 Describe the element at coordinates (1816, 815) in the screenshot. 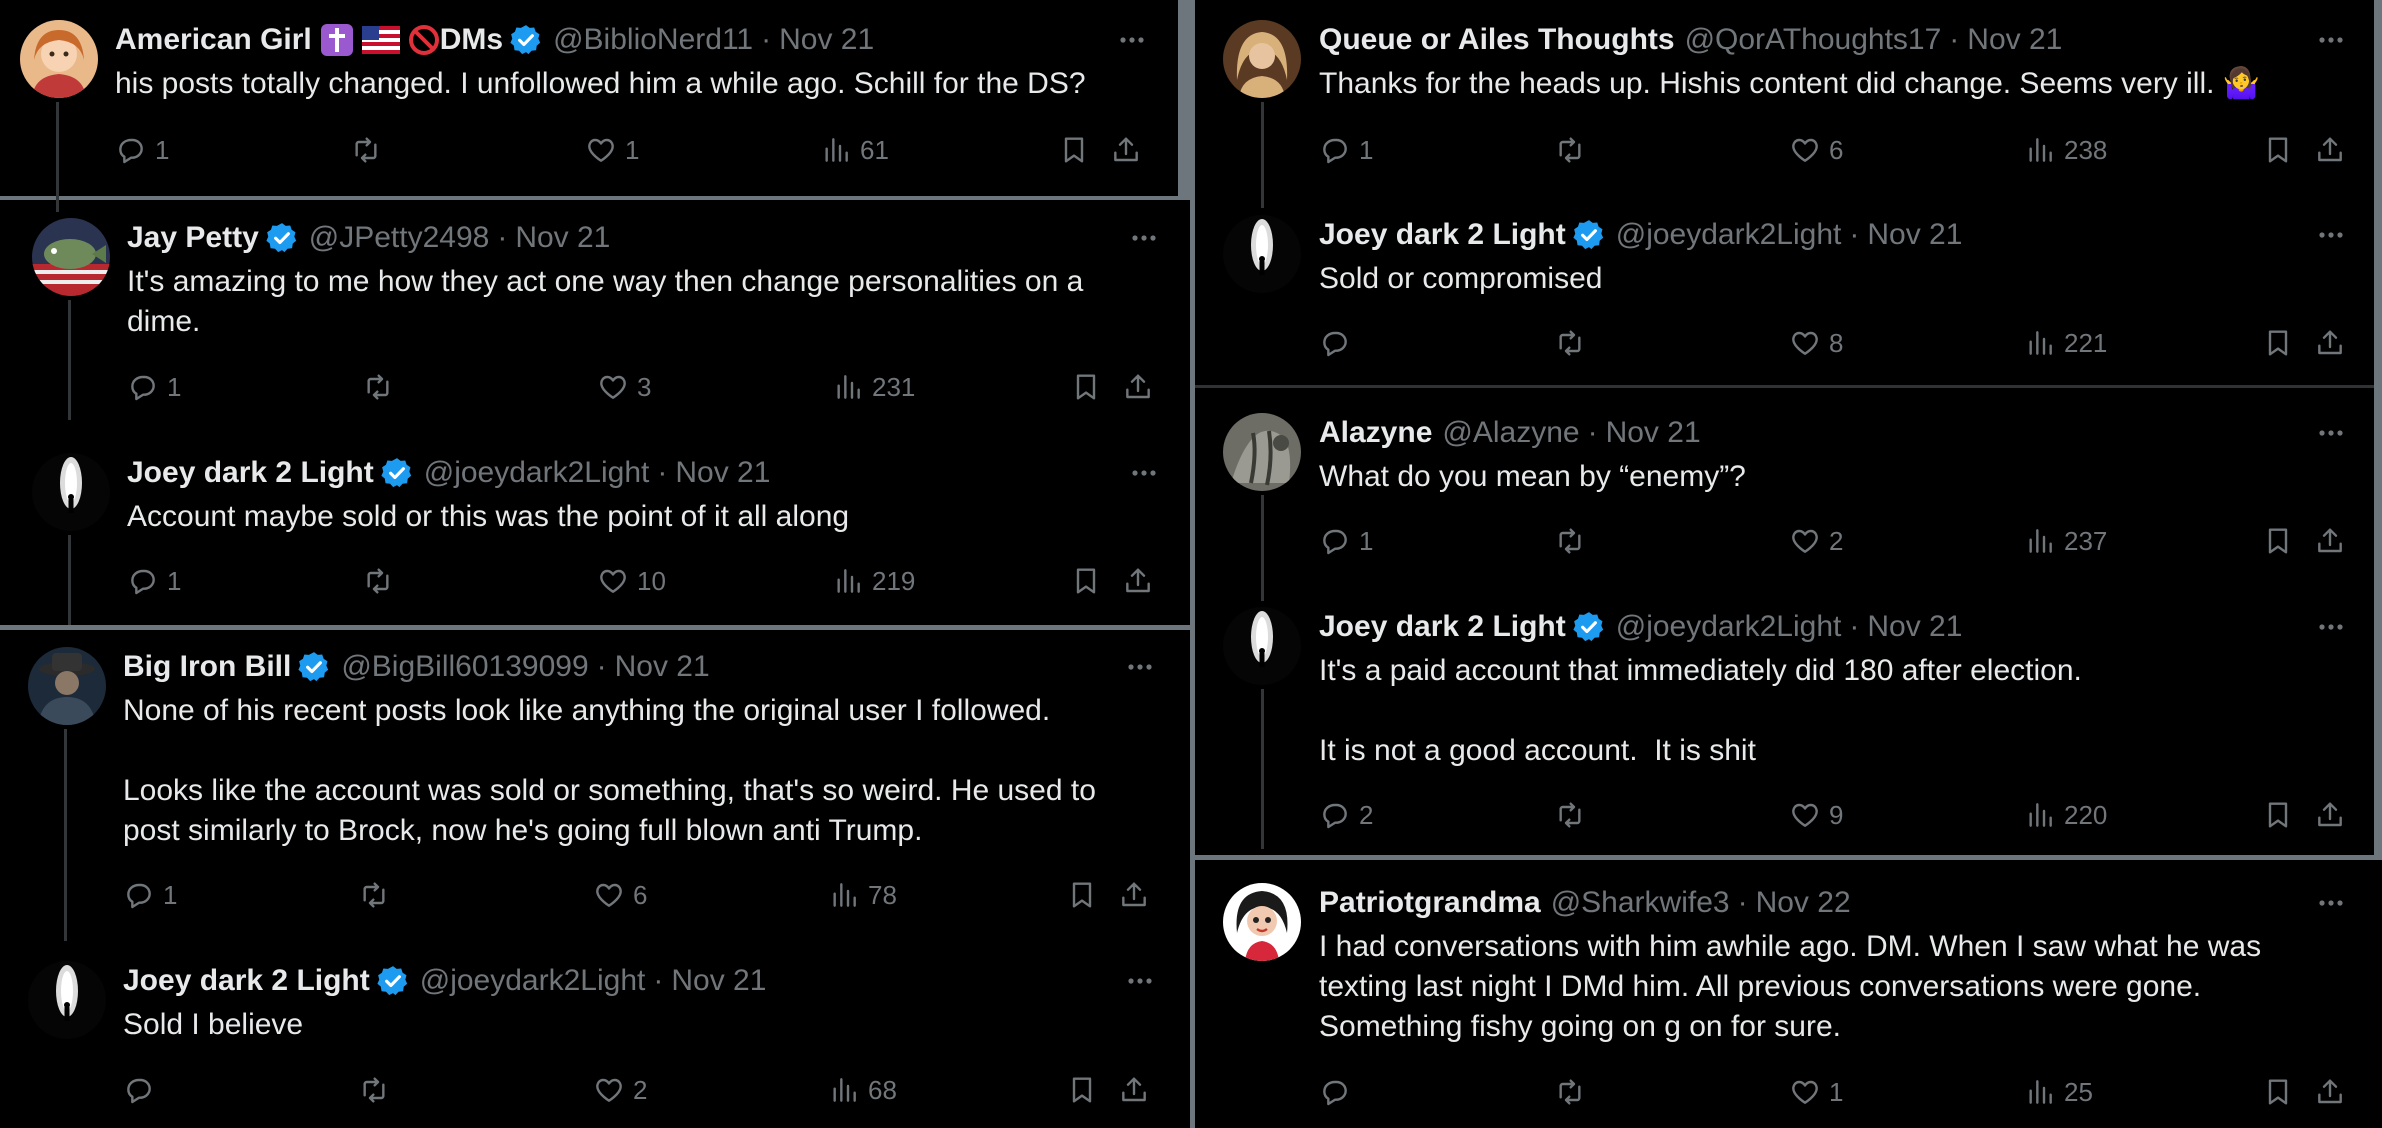

I see `like-button: 9` at that location.